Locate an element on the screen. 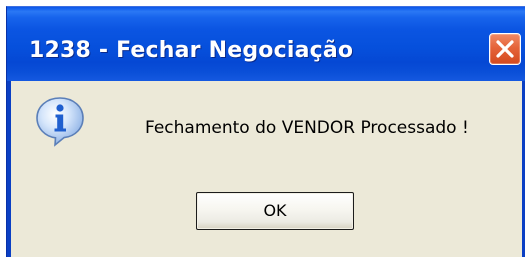 The width and height of the screenshot is (525, 257). close-button is located at coordinates (505, 49).